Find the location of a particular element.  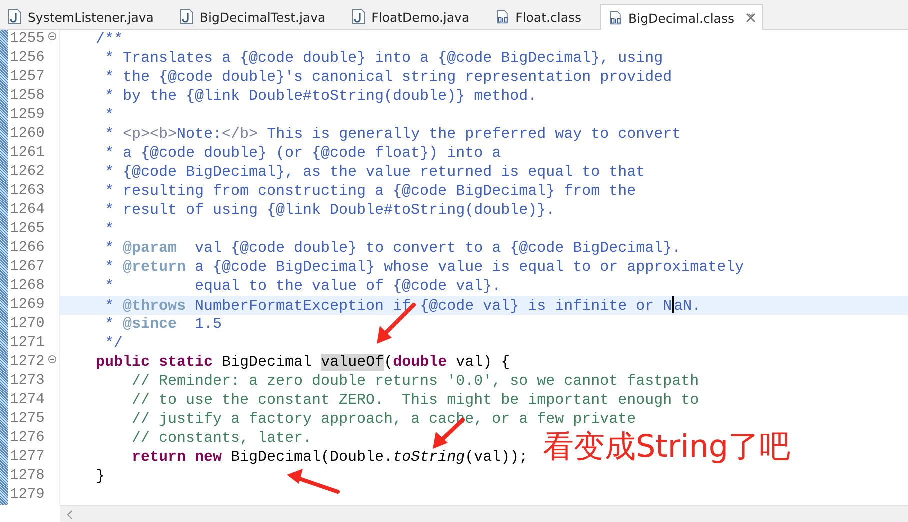

editor-tab: SystemListener.java is located at coordinates (86, 17).